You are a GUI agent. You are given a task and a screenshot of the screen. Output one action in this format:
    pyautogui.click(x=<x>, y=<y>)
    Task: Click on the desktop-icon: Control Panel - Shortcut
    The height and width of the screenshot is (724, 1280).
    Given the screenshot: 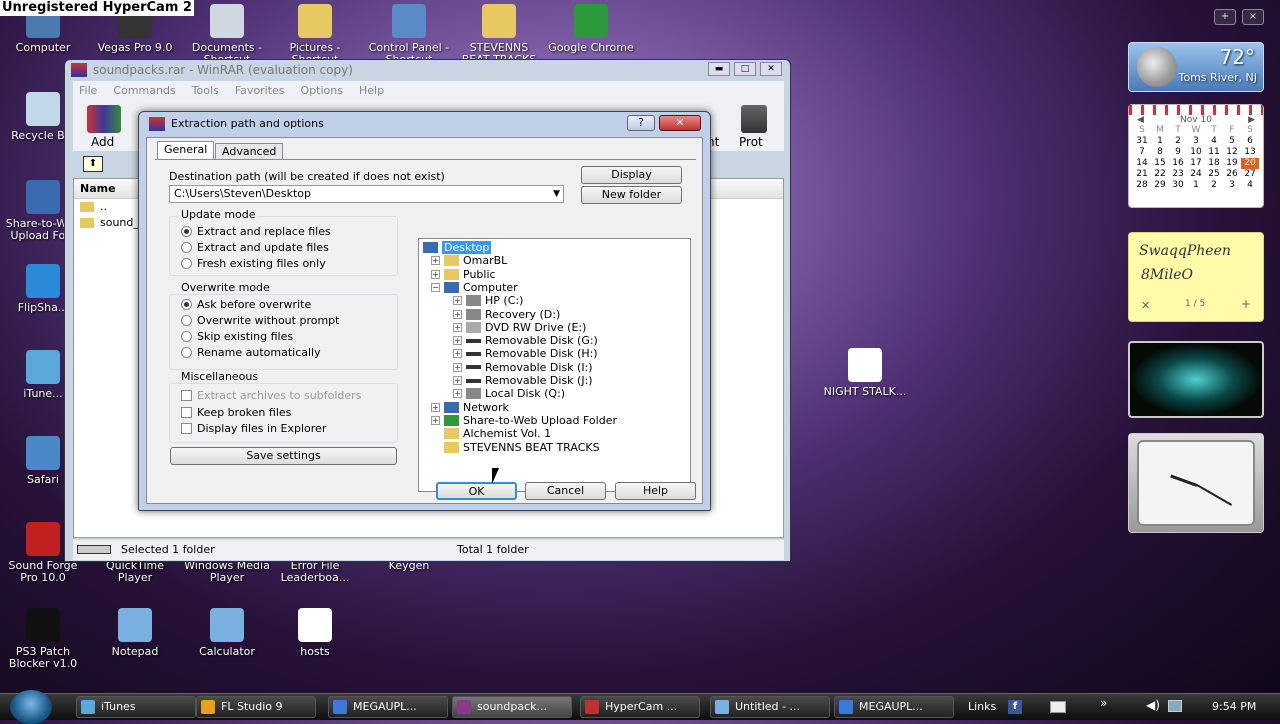 What is the action you would take?
    pyautogui.click(x=409, y=35)
    